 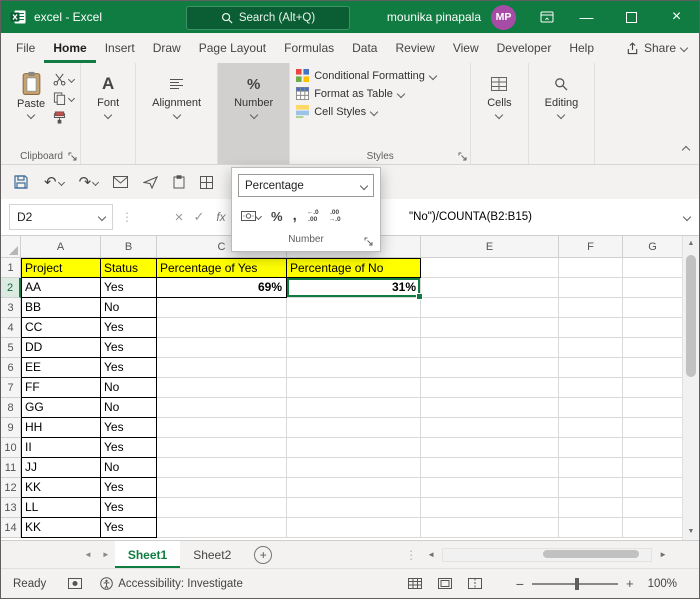 What do you see at coordinates (179, 182) in the screenshot?
I see `paste-special-button` at bounding box center [179, 182].